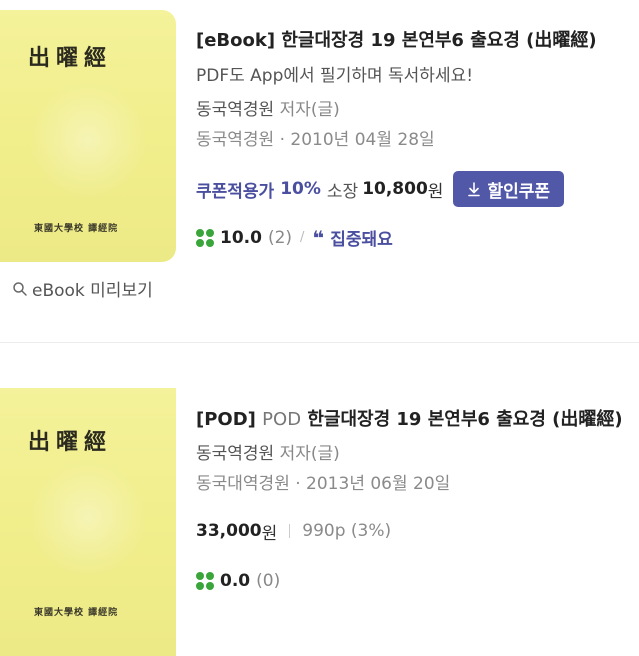 This screenshot has height=656, width=639. I want to click on rating-score: 0.0, so click(235, 581).